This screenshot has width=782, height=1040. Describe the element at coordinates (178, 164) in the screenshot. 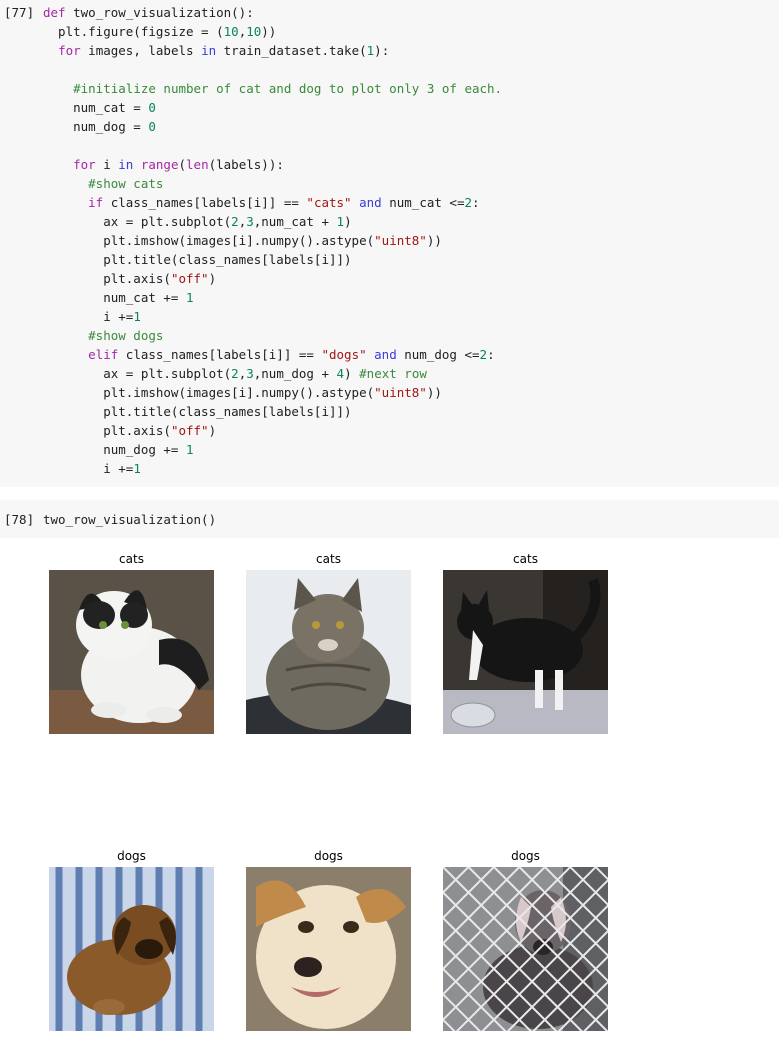

I see `code-line: for i in range(len(labels)):` at that location.